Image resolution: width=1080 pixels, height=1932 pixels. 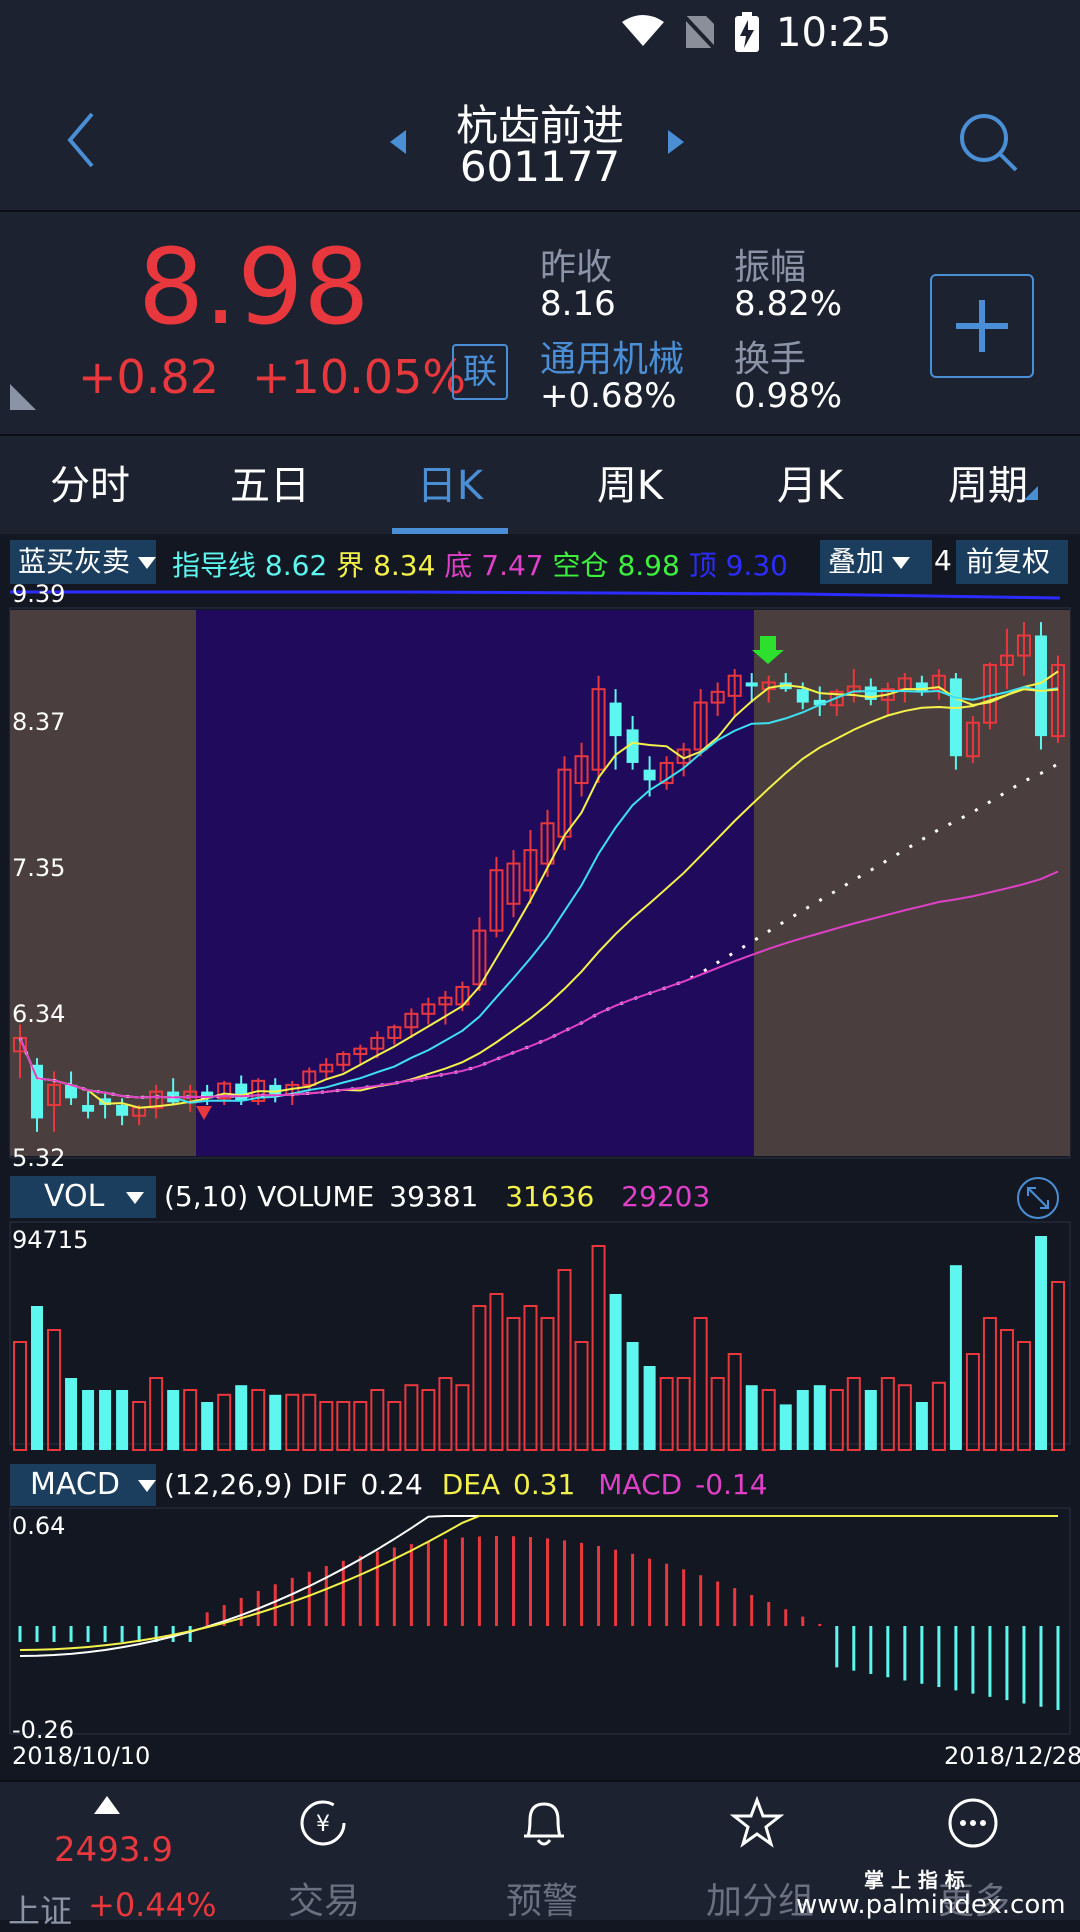 What do you see at coordinates (1038, 1198) in the screenshot?
I see `fullscreen-icon` at bounding box center [1038, 1198].